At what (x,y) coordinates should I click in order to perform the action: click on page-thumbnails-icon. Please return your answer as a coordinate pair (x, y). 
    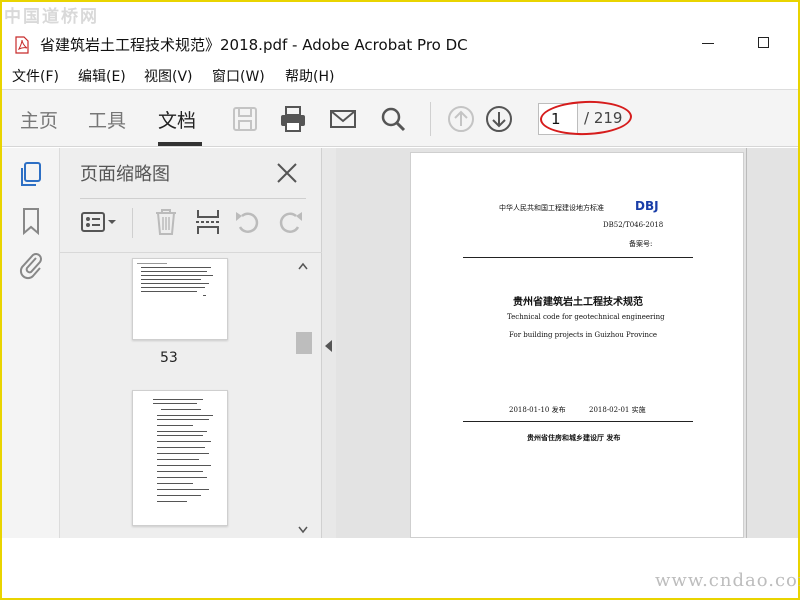
    Looking at the image, I should click on (31, 175).